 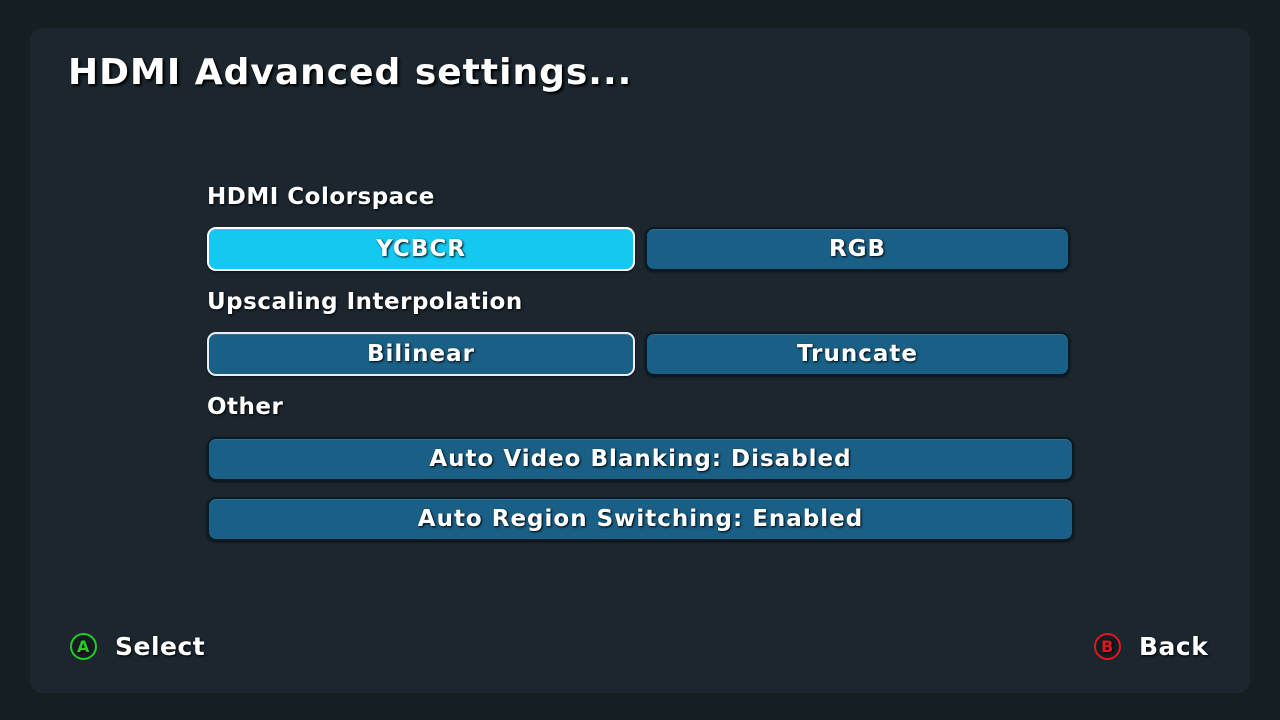 I want to click on colorspace-section-label: HDMI Colorspace, so click(x=321, y=197).